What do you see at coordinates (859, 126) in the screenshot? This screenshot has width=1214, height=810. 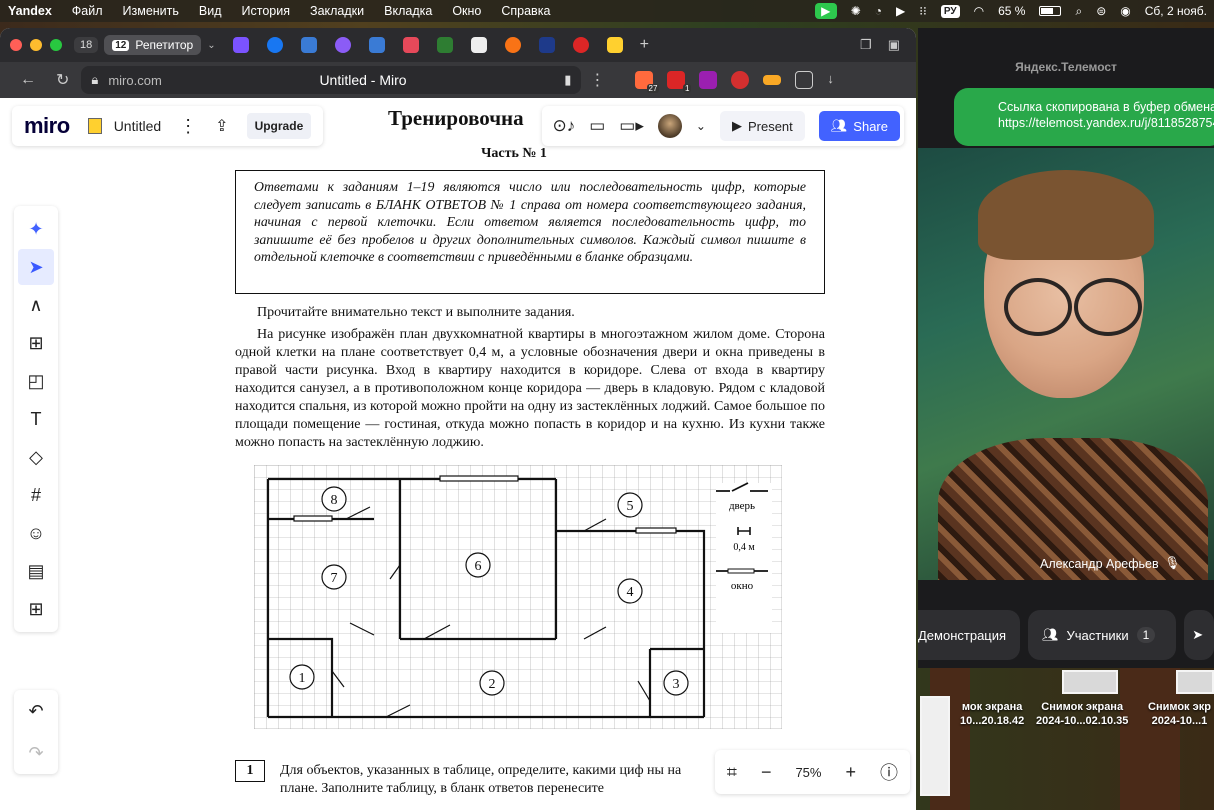 I see `share-button: 👥︎ Share` at bounding box center [859, 126].